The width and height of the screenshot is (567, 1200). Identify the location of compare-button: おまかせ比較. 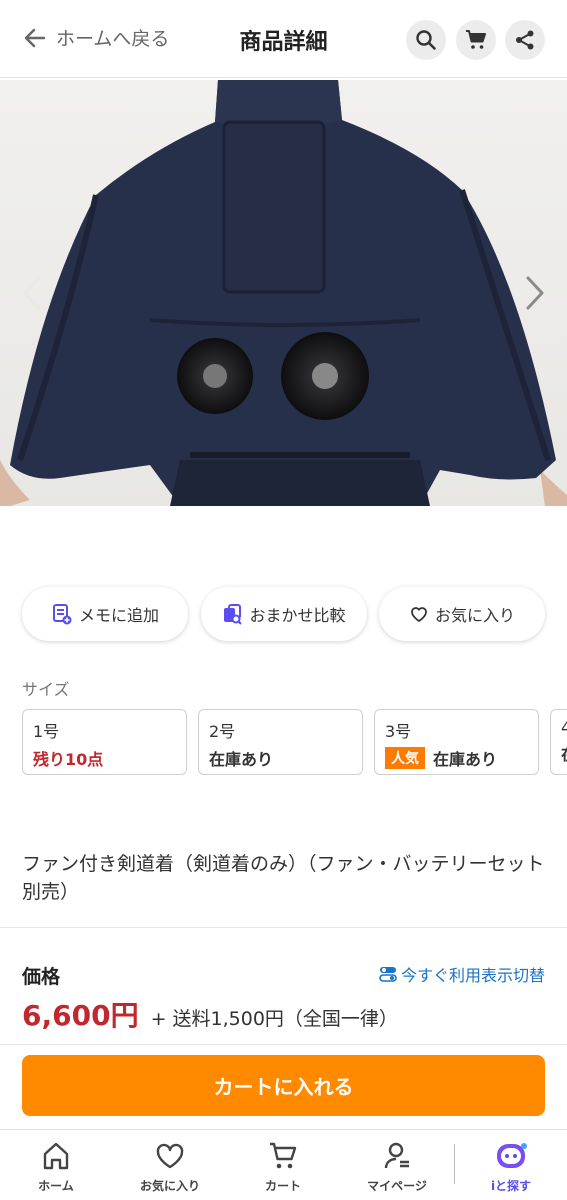
(283, 614).